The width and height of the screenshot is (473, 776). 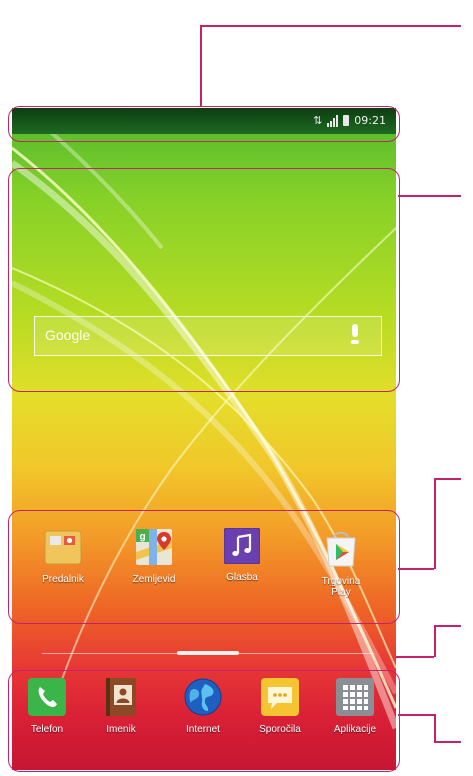 I want to click on leader-dock-v, so click(x=435, y=728).